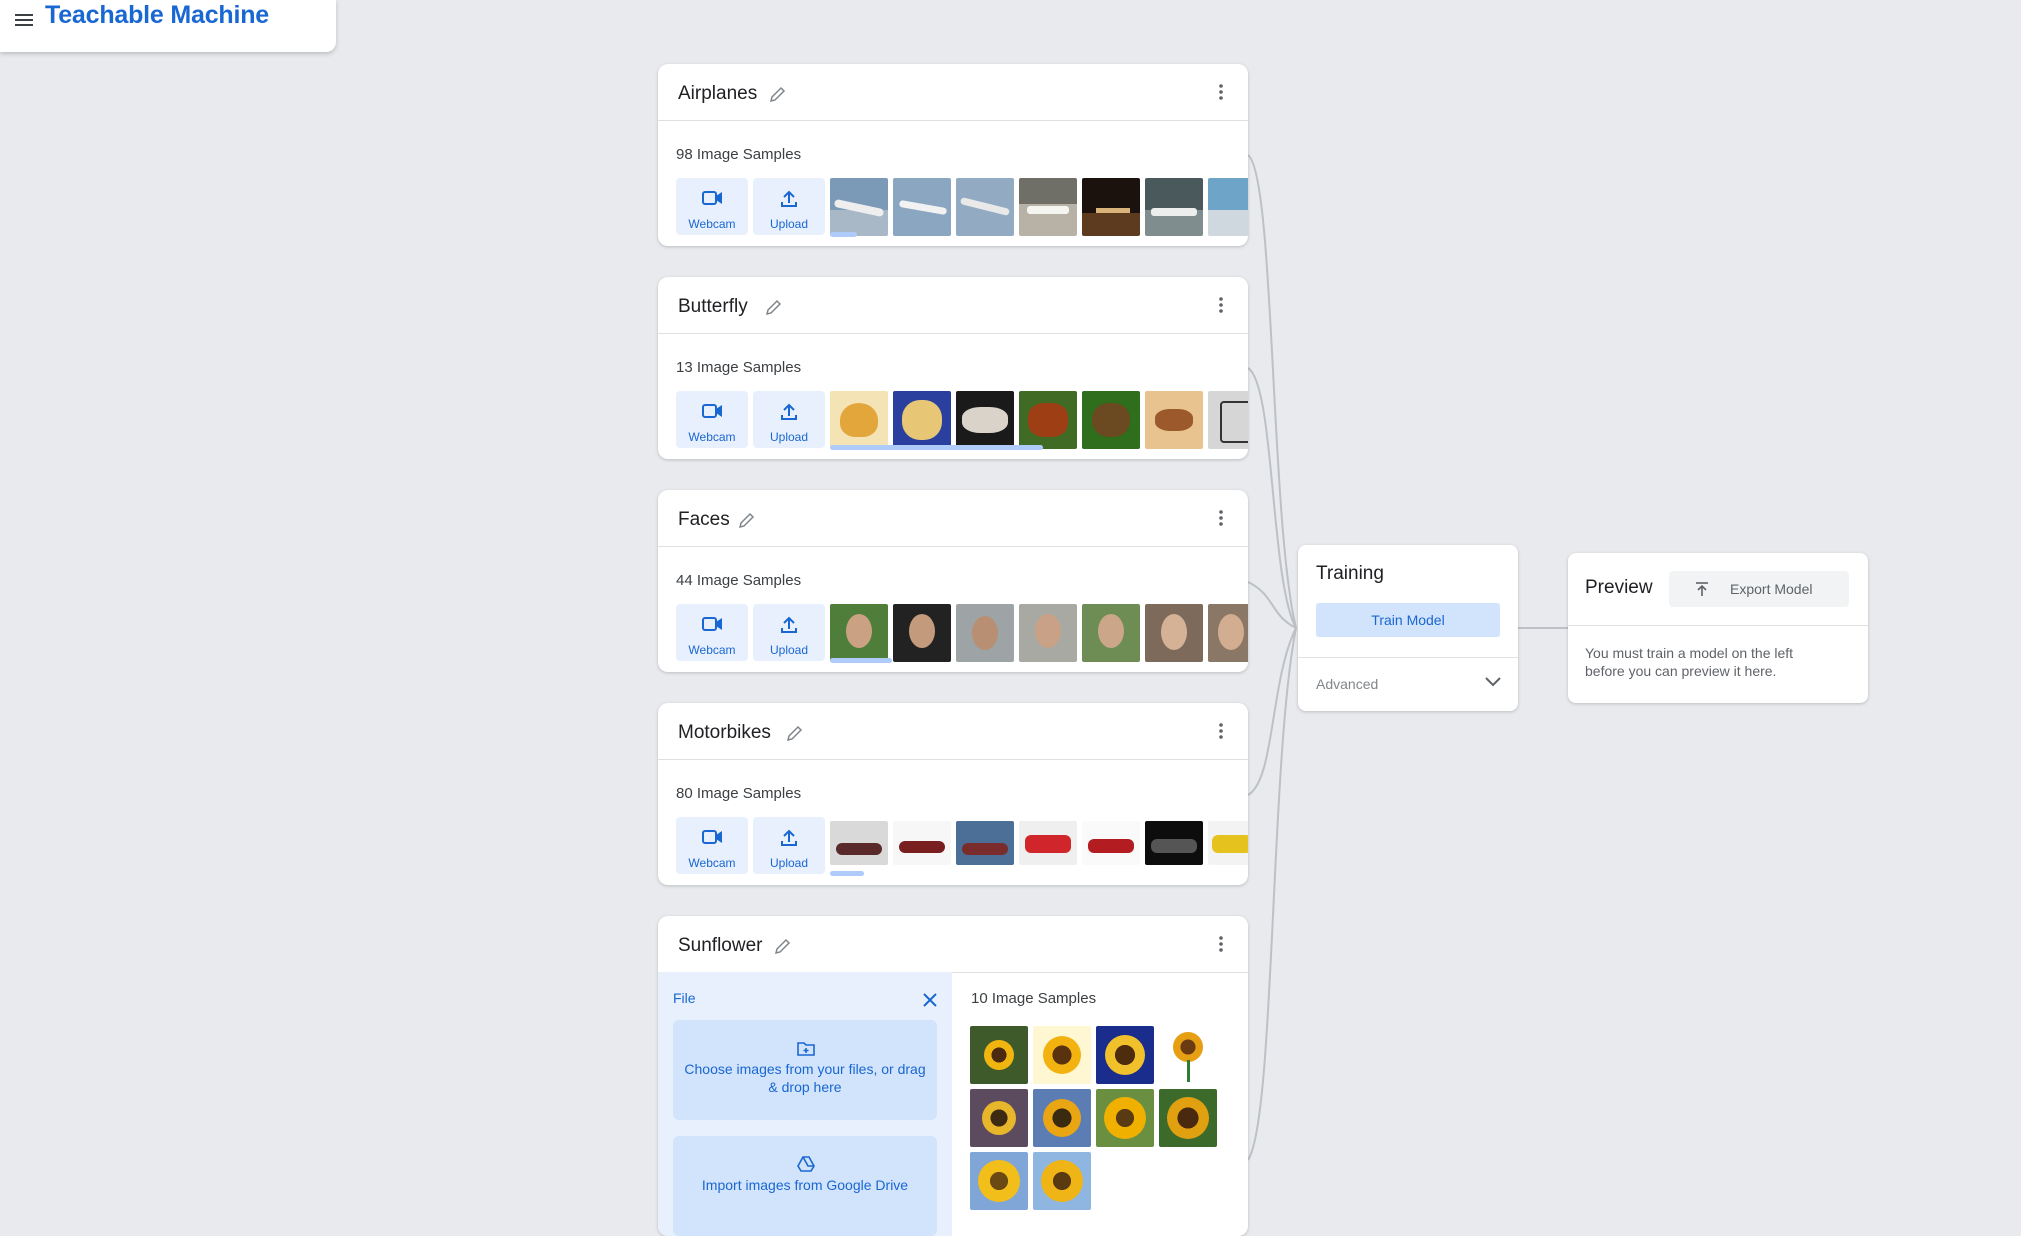 This screenshot has height=1236, width=2021. What do you see at coordinates (1771, 589) in the screenshot?
I see `export-model-label: Export Model` at bounding box center [1771, 589].